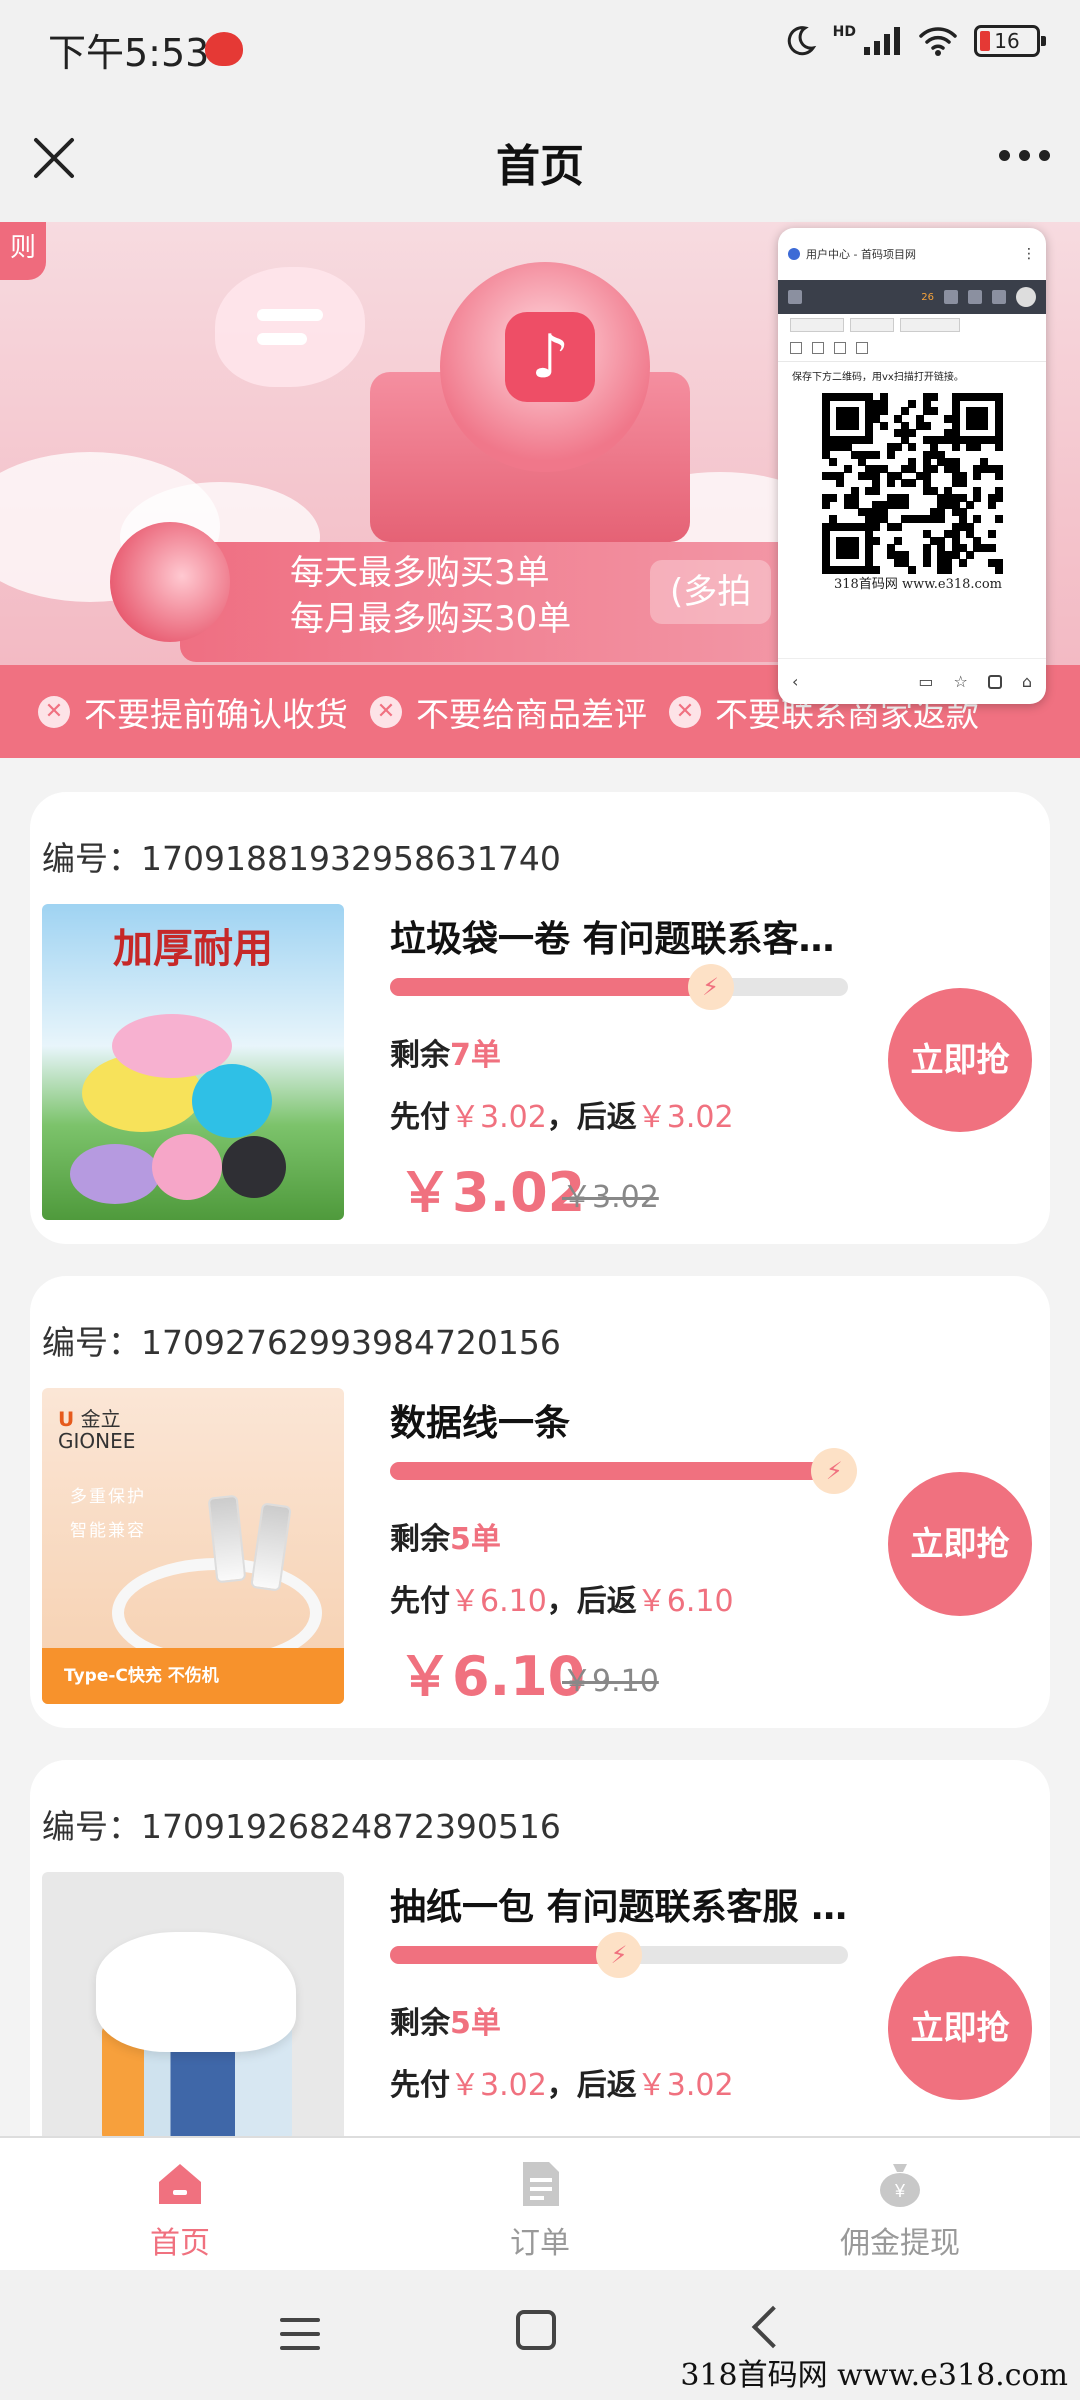  Describe the element at coordinates (300, 2339) in the screenshot. I see `recent-apps-icon` at that location.